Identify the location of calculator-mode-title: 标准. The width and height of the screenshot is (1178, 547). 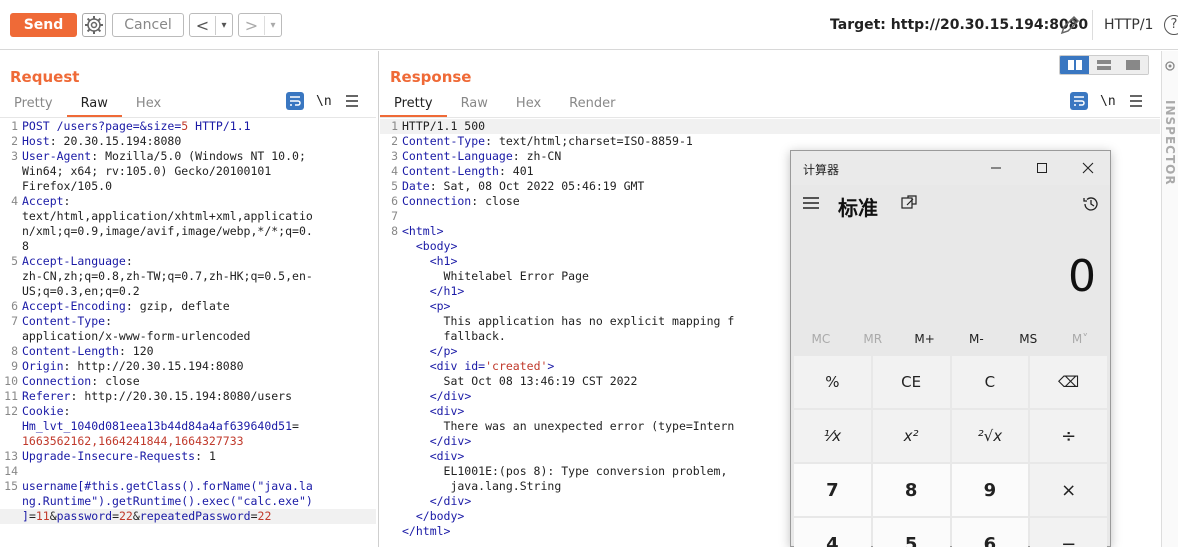
(858, 208).